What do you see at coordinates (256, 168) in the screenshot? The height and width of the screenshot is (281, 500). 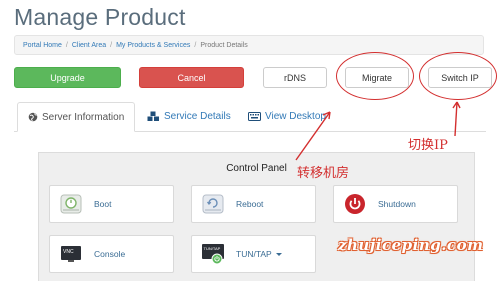 I see `control-panel-title: Control Panel` at bounding box center [256, 168].